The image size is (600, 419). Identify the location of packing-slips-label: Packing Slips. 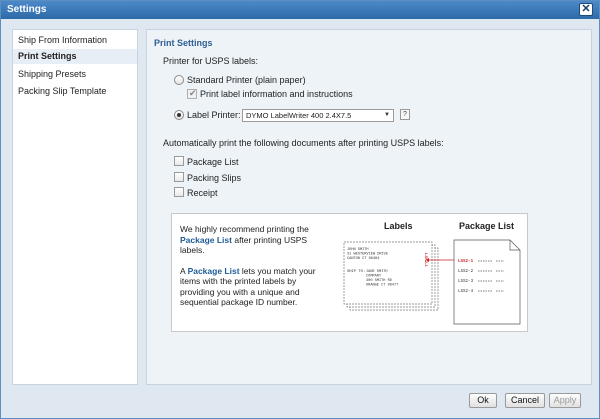
(214, 178).